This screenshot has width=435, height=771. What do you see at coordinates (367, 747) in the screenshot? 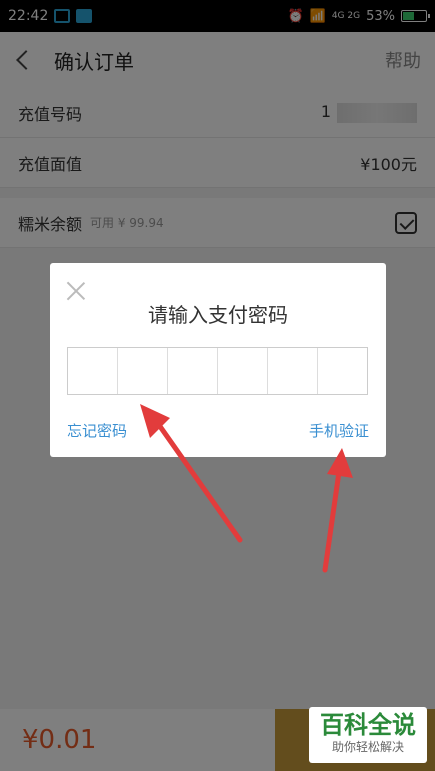
I see `watermark-subtitle: 助你轻松解决` at bounding box center [367, 747].